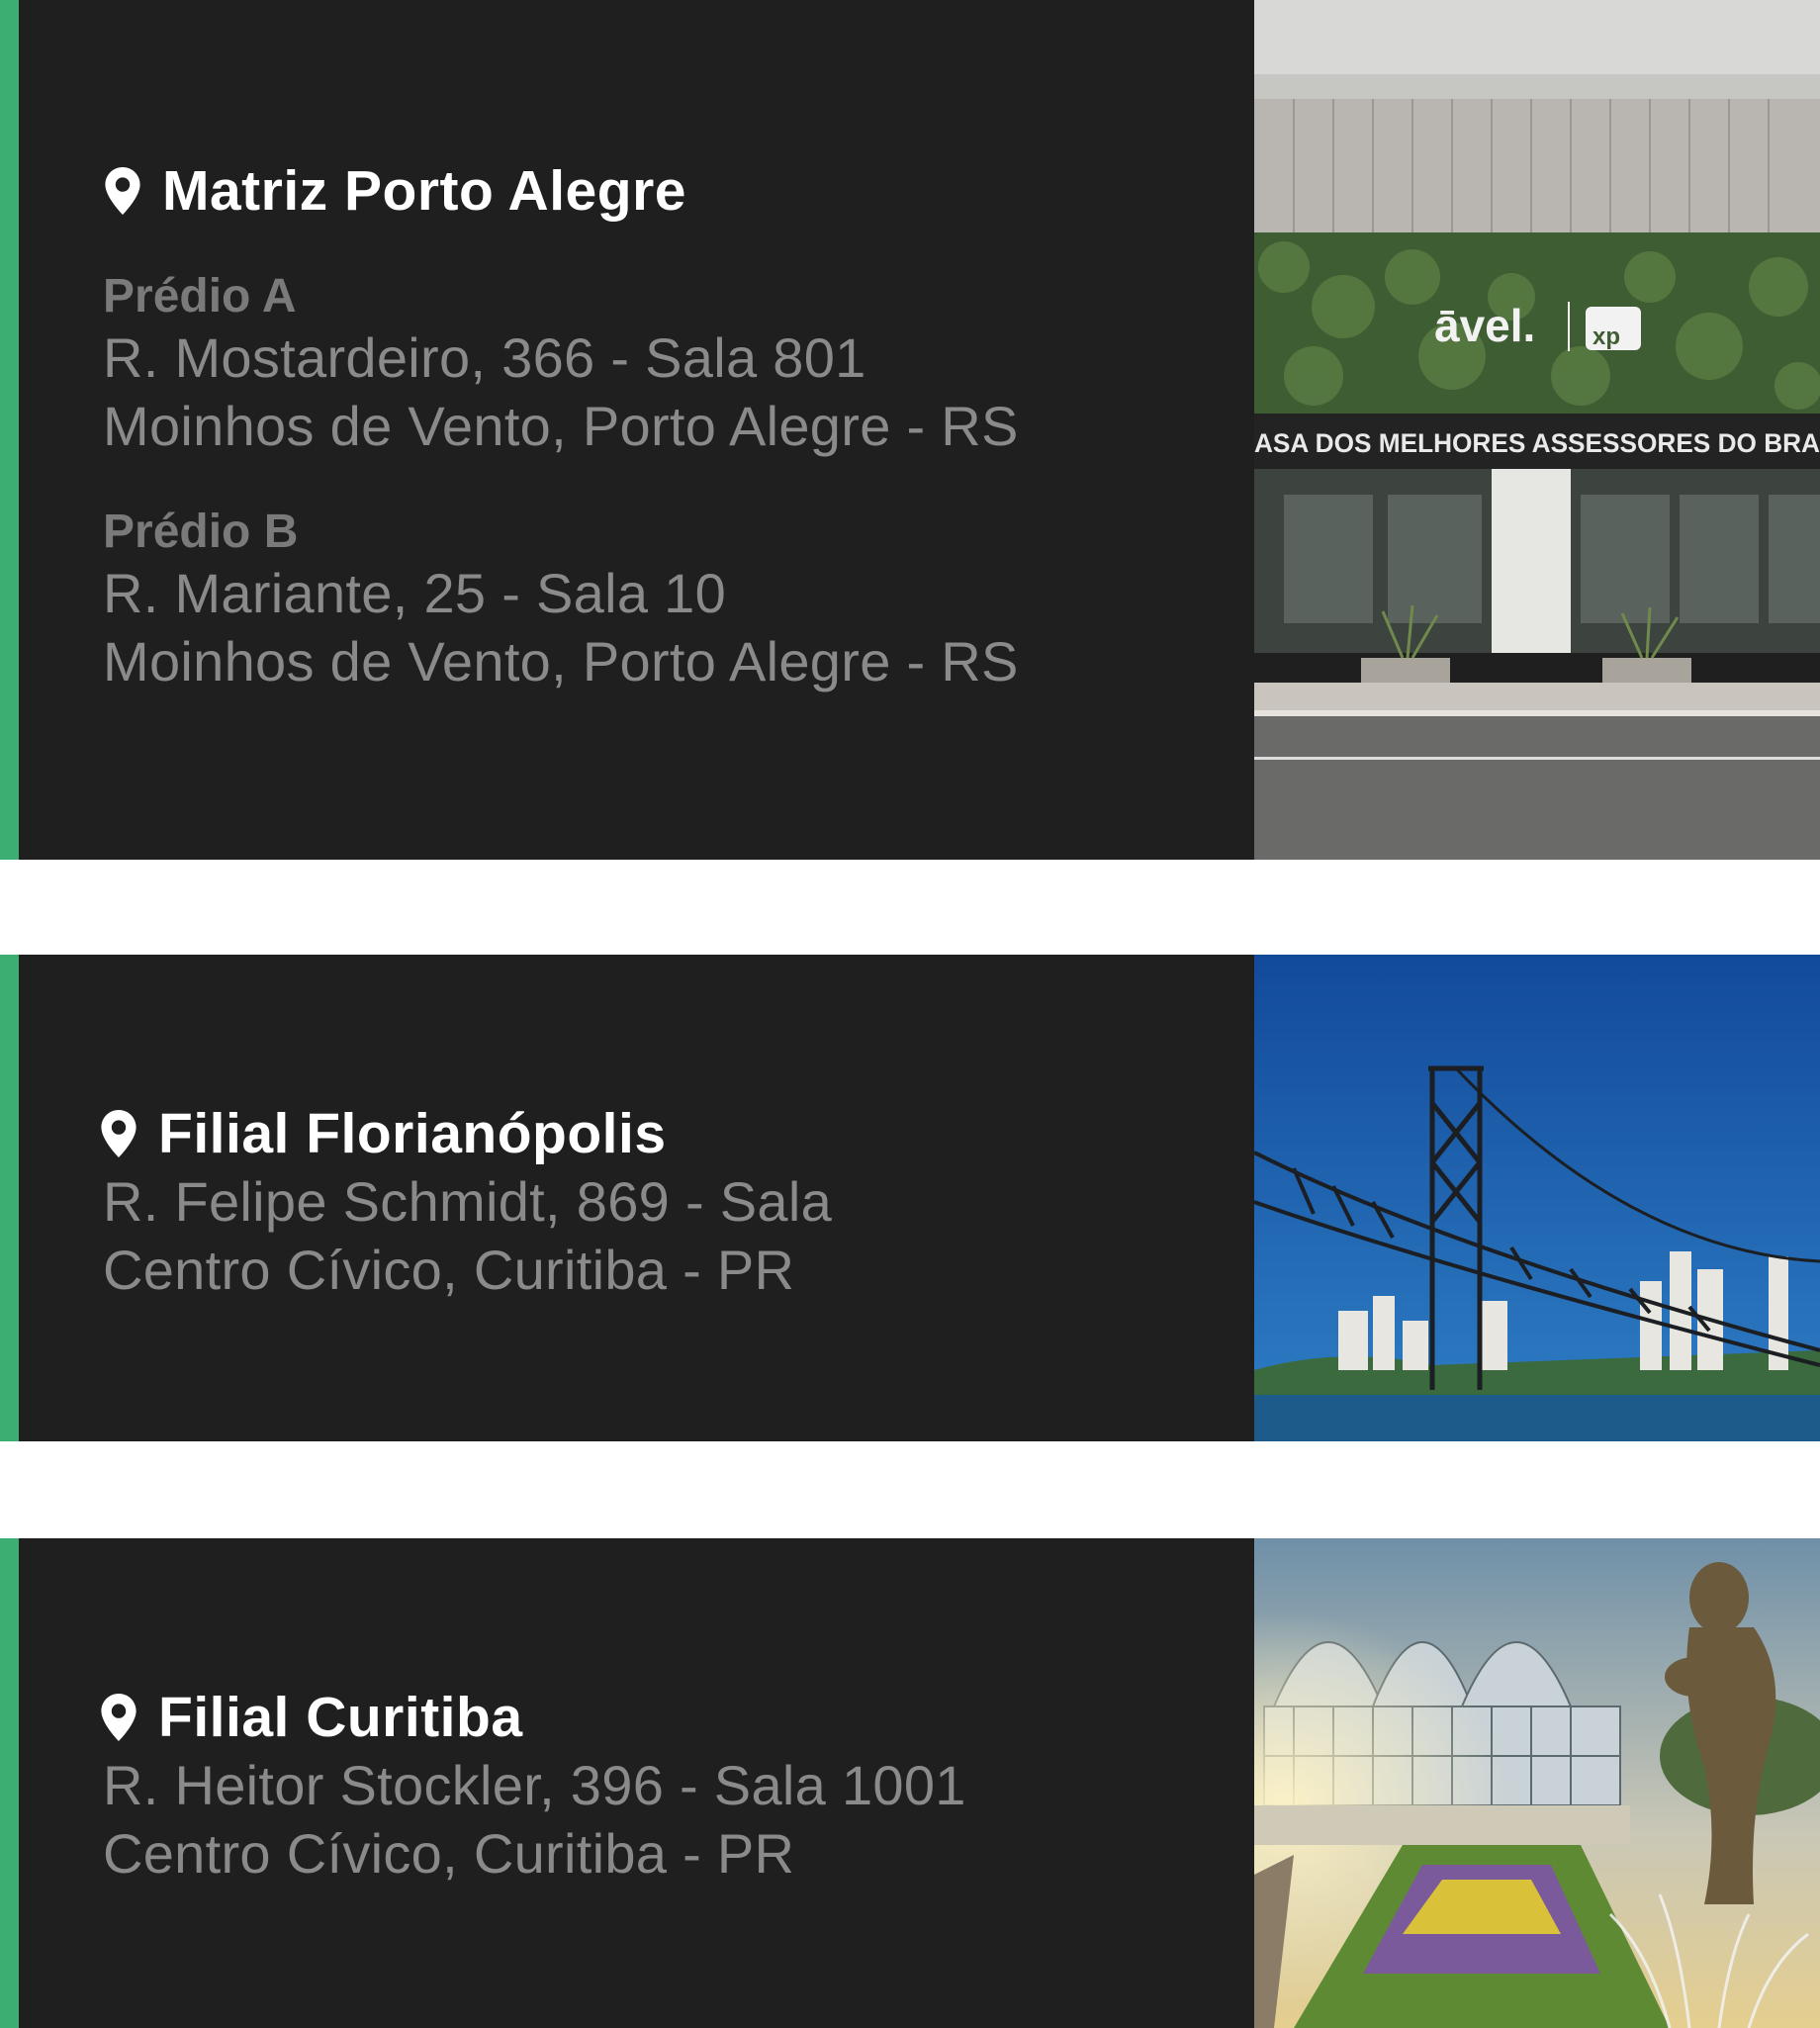  Describe the element at coordinates (1537, 1783) in the screenshot. I see `botanical-garden-photo` at that location.